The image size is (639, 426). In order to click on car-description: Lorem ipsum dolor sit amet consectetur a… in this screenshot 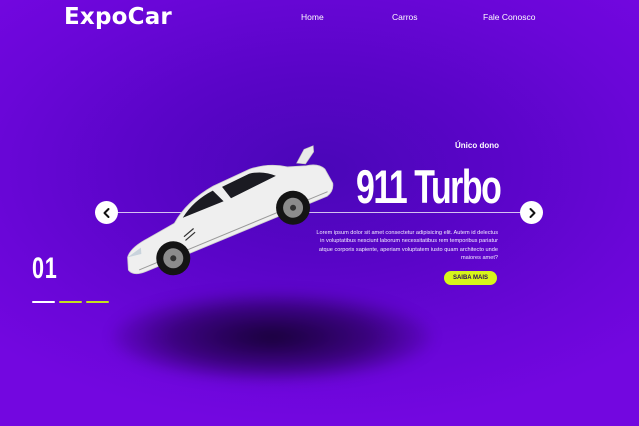, I will do `click(407, 245)`.